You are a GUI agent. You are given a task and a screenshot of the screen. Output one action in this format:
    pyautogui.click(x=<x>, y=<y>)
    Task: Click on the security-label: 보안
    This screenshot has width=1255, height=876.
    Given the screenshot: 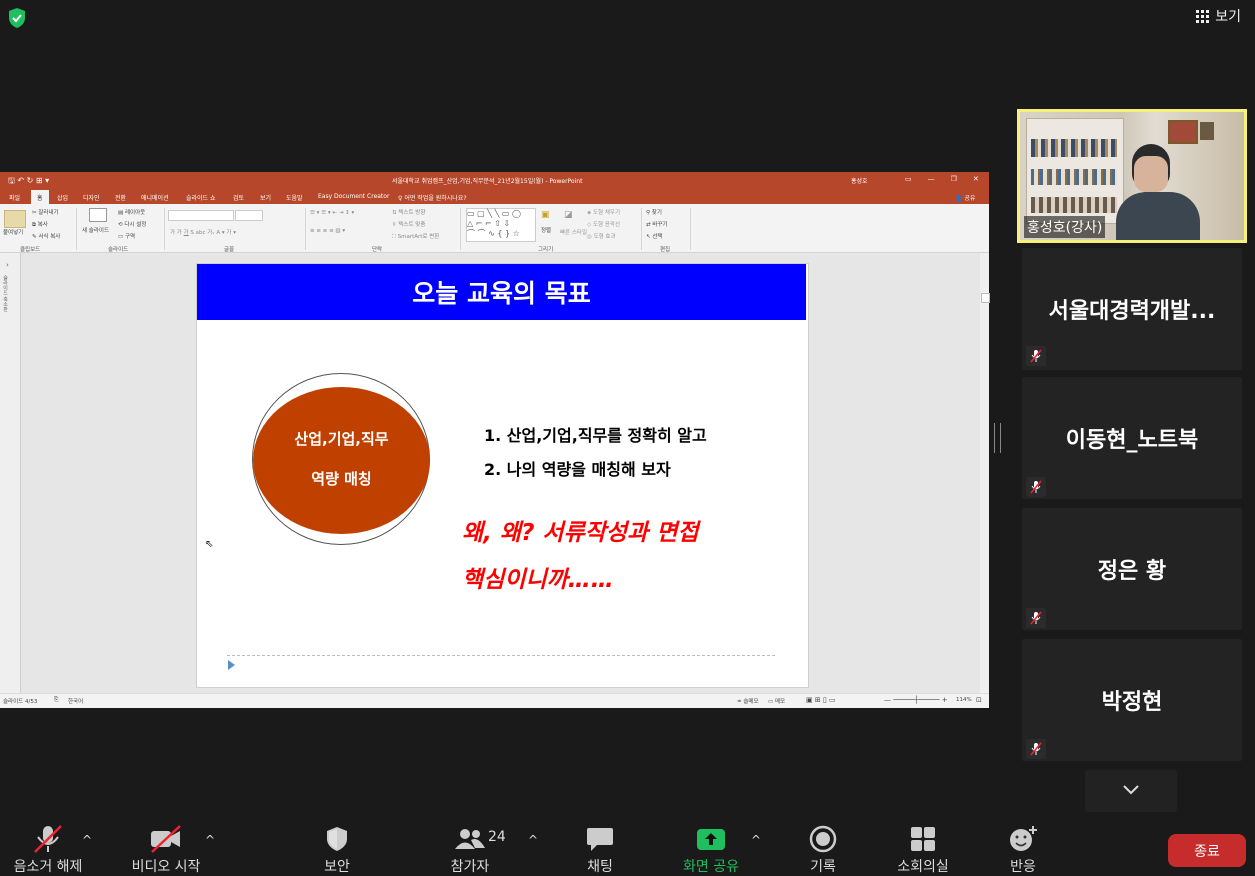 What is the action you would take?
    pyautogui.click(x=337, y=867)
    